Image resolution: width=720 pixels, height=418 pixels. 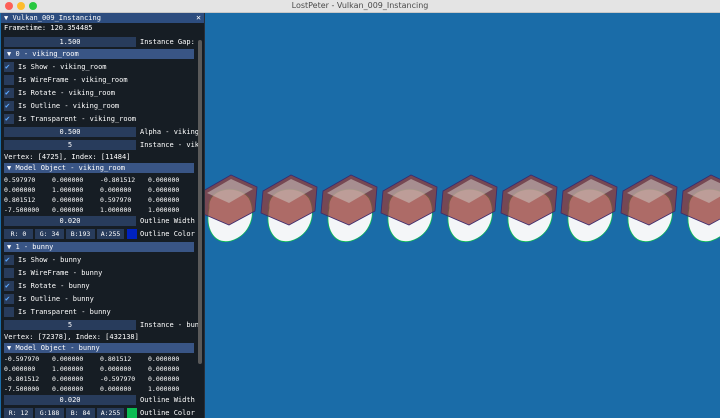 What do you see at coordinates (80, 413) in the screenshot?
I see `outline-color-b-field: B: 84` at bounding box center [80, 413].